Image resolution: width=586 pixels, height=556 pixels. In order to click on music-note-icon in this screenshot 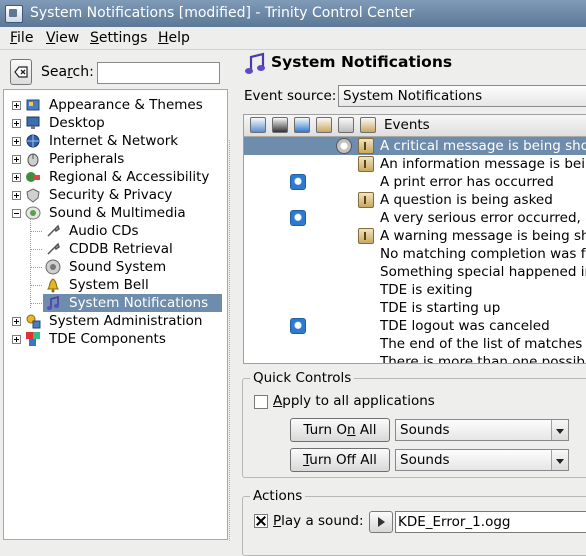, I will do `click(255, 64)`.